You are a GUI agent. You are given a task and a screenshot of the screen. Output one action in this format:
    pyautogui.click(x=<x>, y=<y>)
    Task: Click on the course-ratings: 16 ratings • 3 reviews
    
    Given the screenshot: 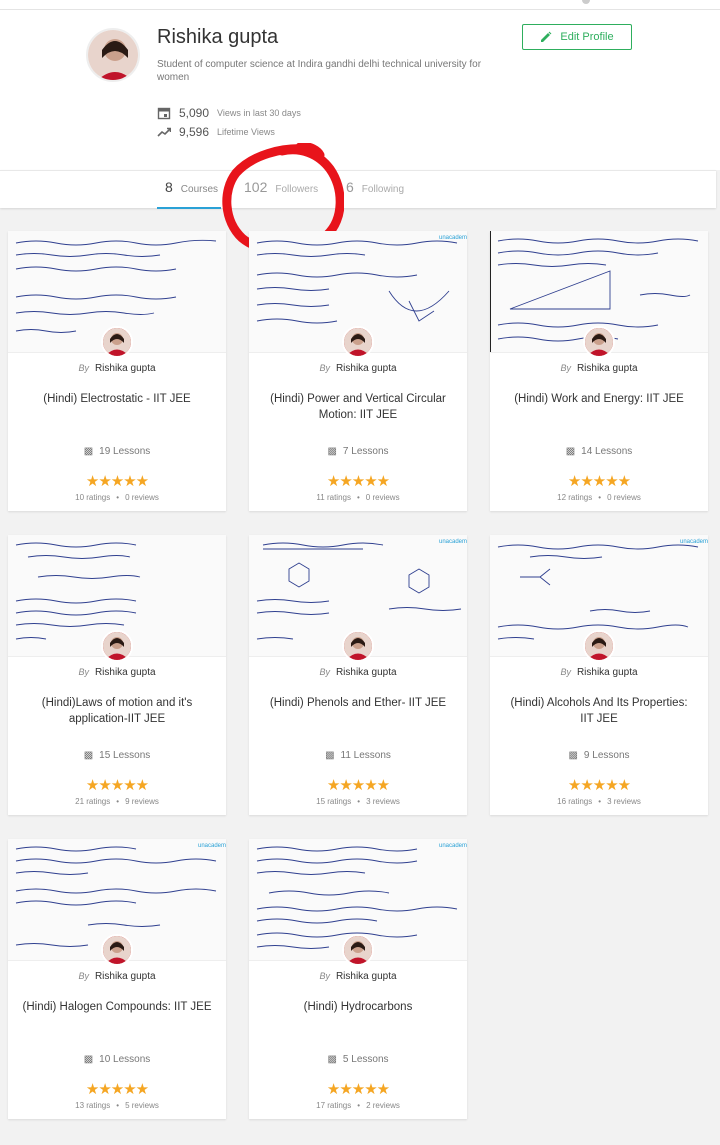 What is the action you would take?
    pyautogui.click(x=599, y=801)
    